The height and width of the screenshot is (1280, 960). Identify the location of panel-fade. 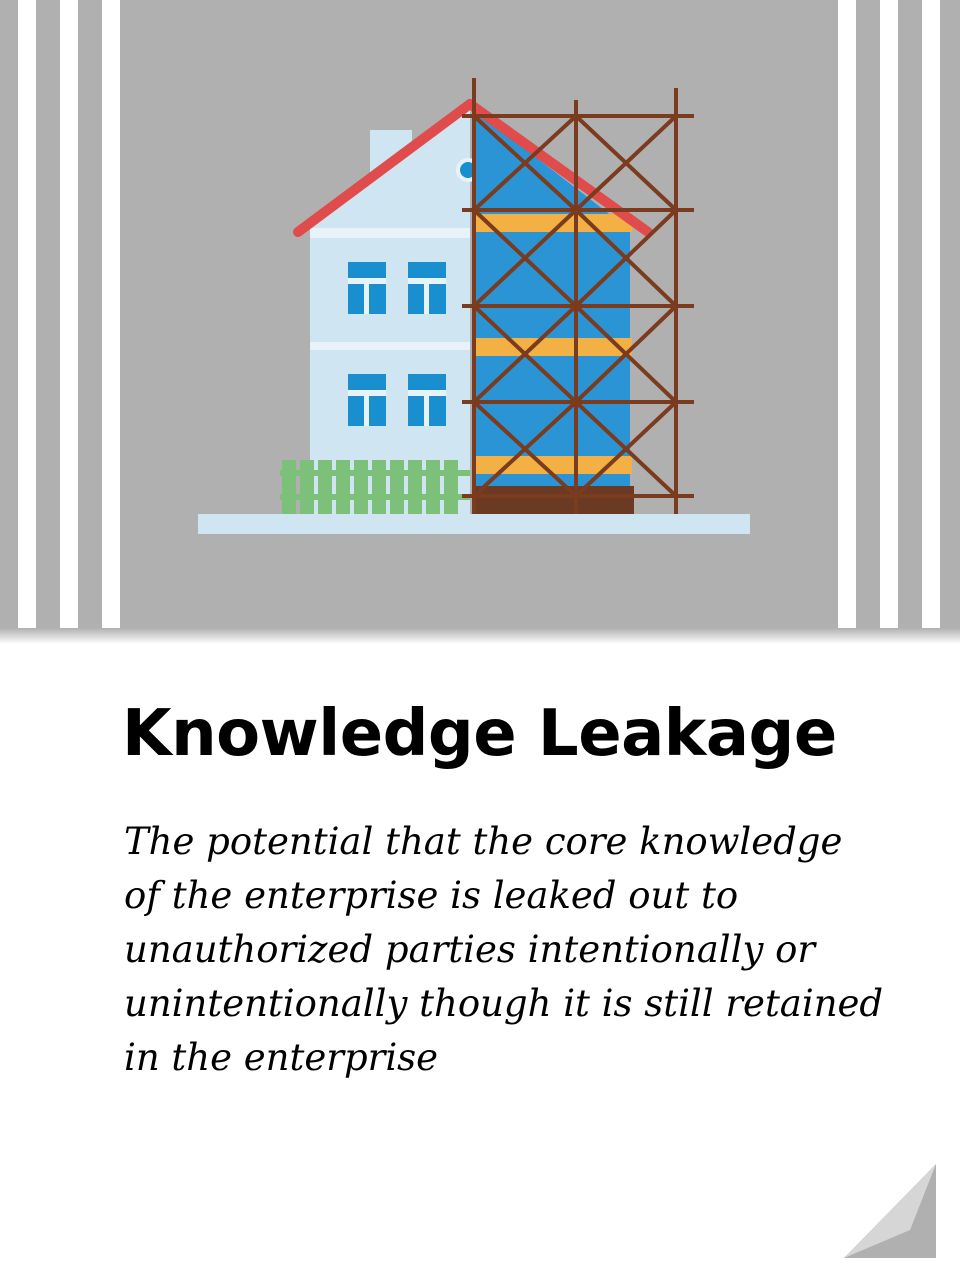
(480, 636).